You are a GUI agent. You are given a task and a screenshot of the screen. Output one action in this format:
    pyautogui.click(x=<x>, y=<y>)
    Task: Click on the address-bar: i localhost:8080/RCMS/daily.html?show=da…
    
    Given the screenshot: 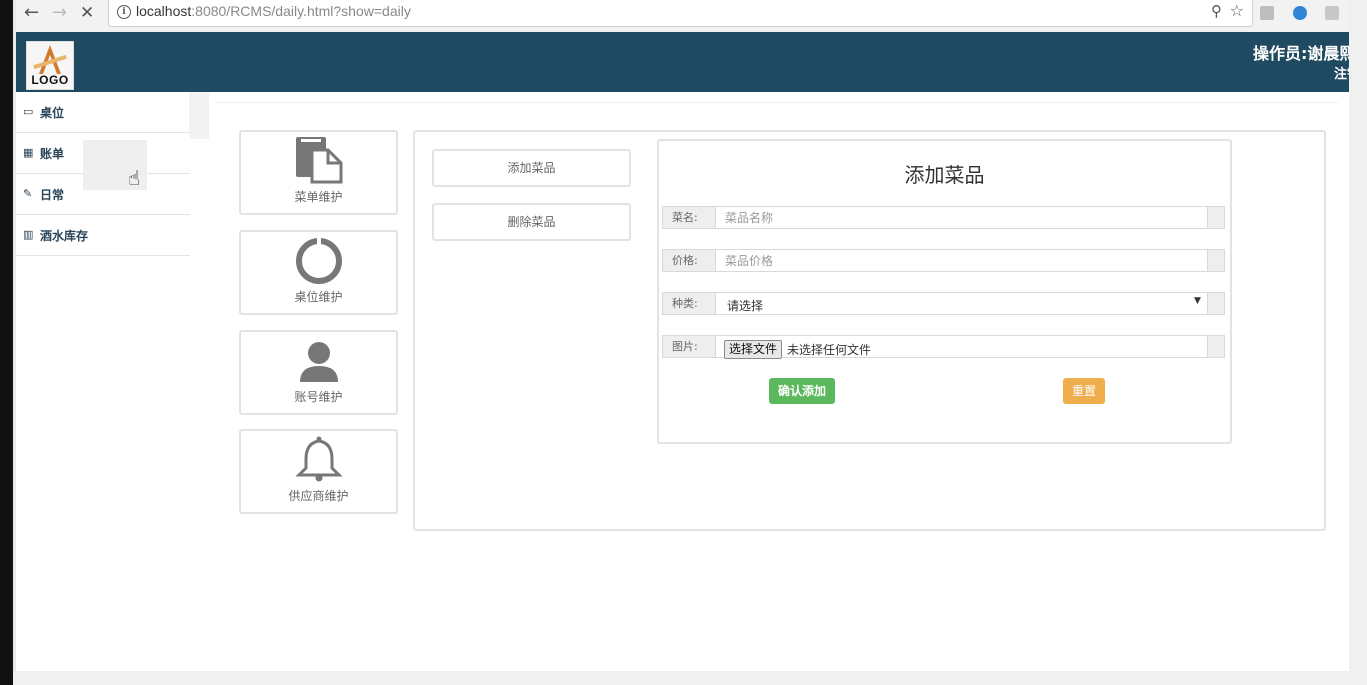 What is the action you would take?
    pyautogui.click(x=680, y=13)
    